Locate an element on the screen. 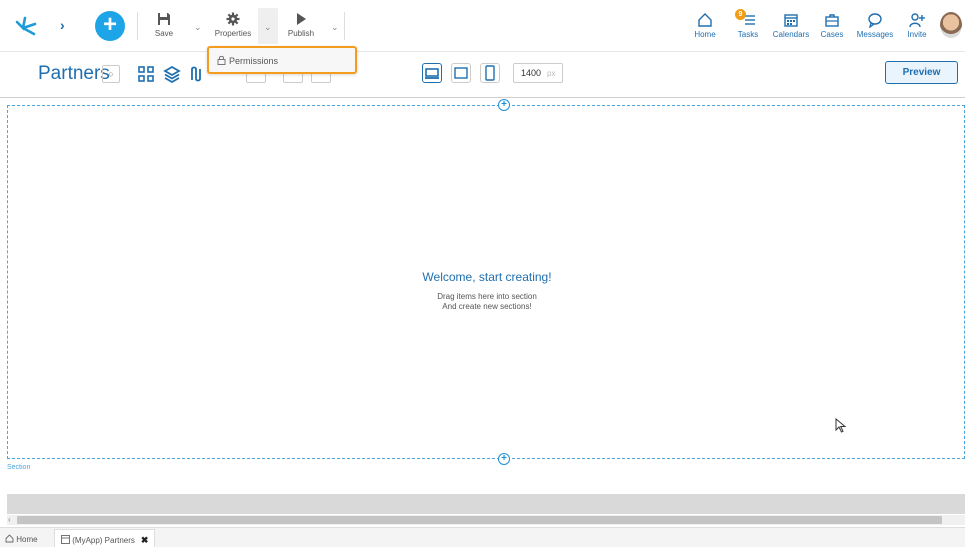  canvas-width-input: 1400 px is located at coordinates (538, 73).